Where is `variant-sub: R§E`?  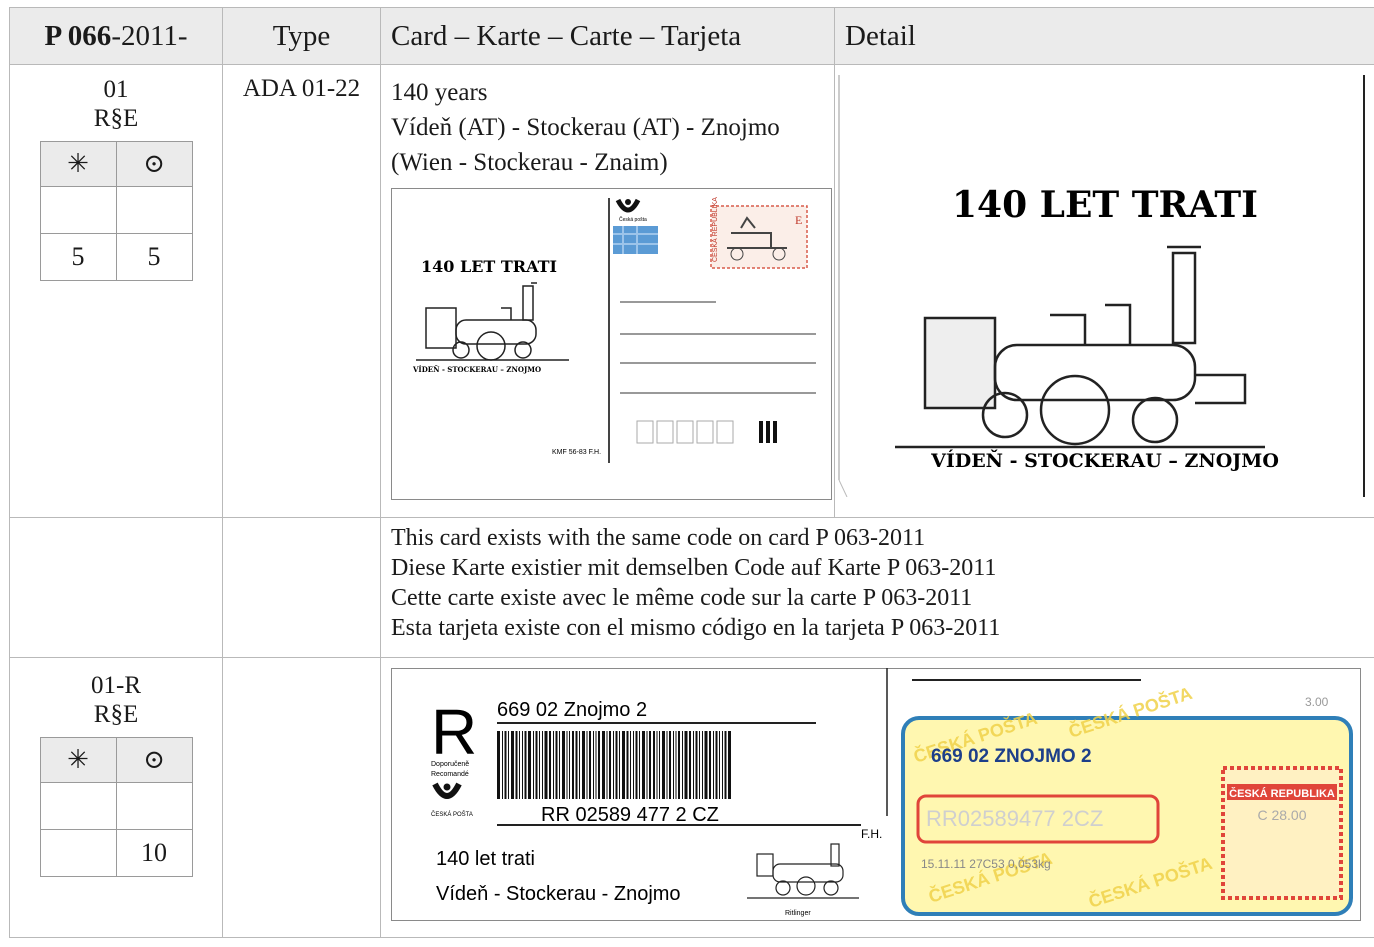
variant-sub: R§E is located at coordinates (116, 118).